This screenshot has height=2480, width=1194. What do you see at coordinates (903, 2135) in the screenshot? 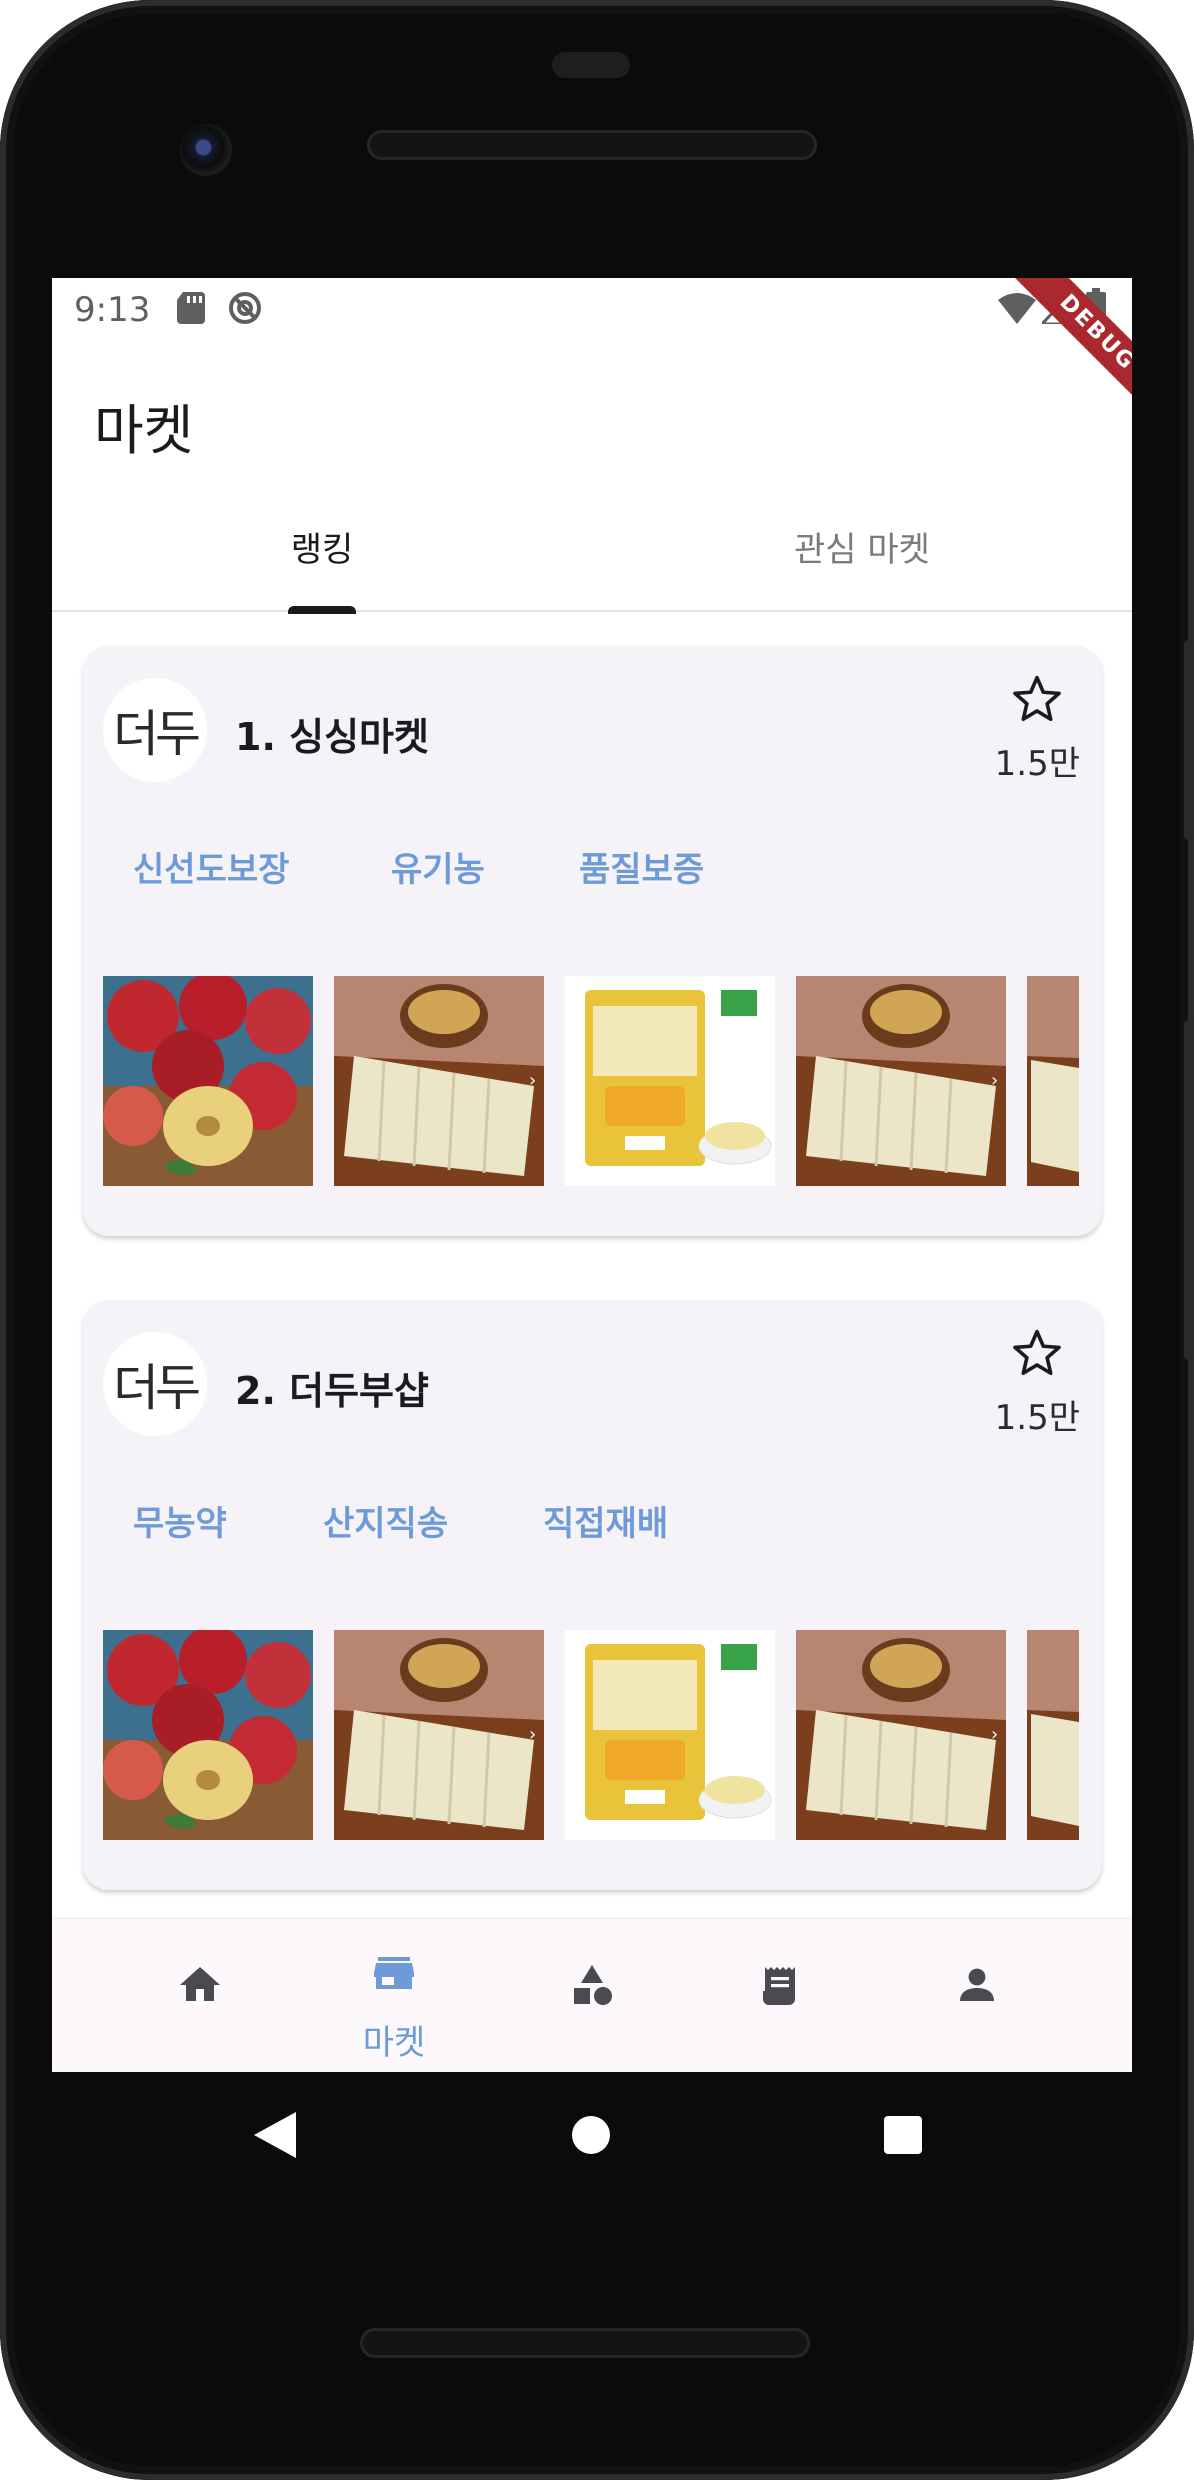
I see `recent-apps-icon` at bounding box center [903, 2135].